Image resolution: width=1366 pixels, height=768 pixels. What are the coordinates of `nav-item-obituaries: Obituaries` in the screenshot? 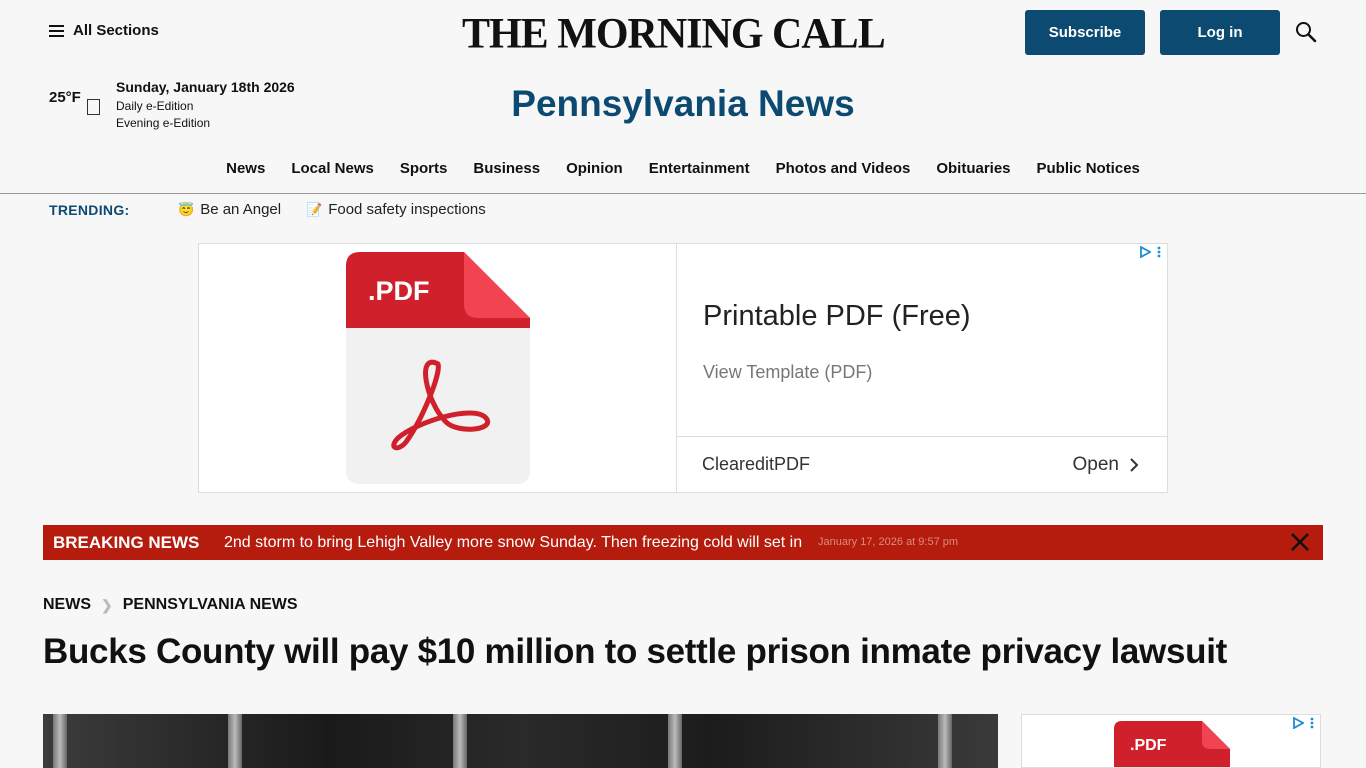 It's located at (973, 168).